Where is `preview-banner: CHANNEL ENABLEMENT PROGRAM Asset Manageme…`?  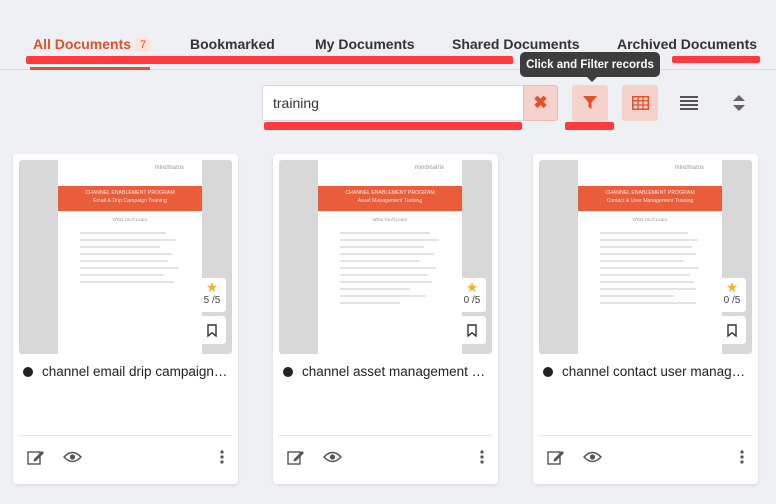
preview-banner: CHANNEL ENABLEMENT PROGRAM Asset Manageme… is located at coordinates (390, 198).